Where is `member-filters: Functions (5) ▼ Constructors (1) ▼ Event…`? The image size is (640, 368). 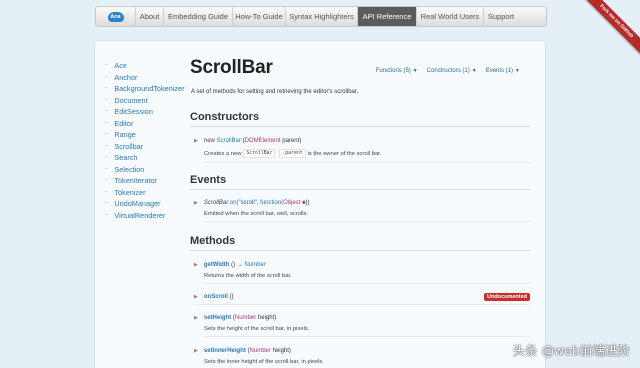 member-filters: Functions (5) ▼ Constructors (1) ▼ Event… is located at coordinates (448, 71).